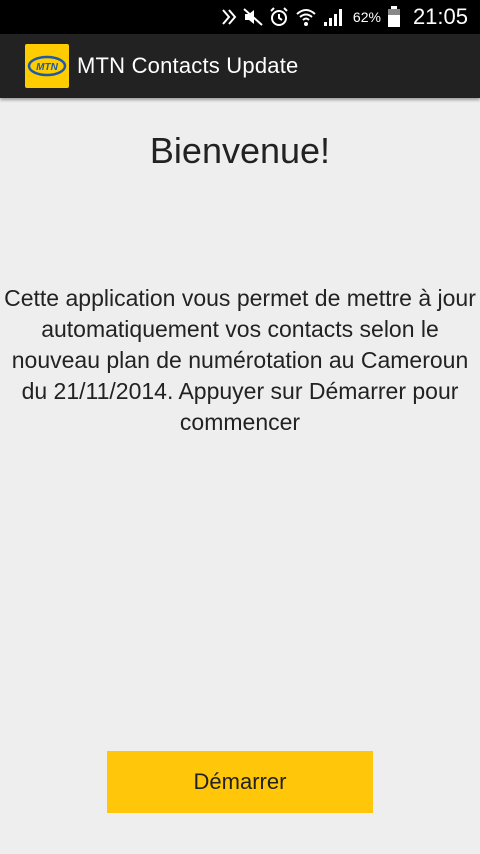 This screenshot has height=854, width=480. I want to click on action-bar: MTN MTN Contacts Update, so click(240, 66).